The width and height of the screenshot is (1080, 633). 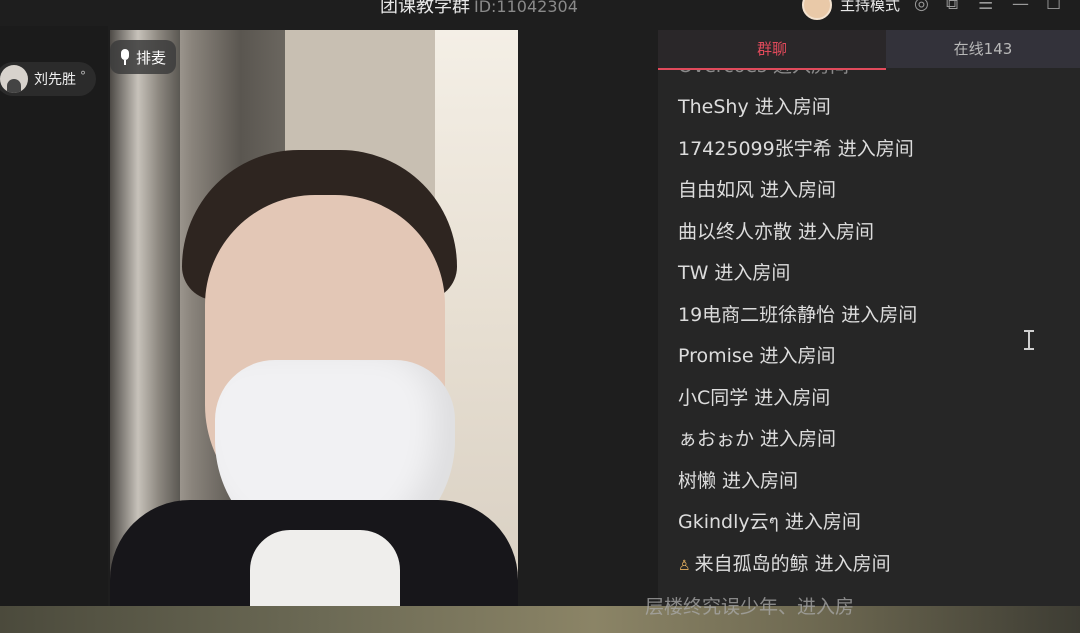 I want to click on tab-group-chat: 群聊, so click(x=772, y=49).